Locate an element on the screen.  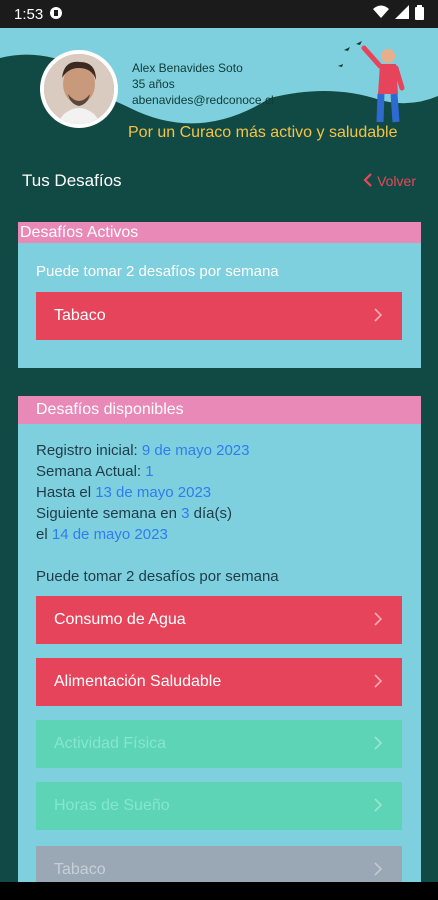
challenge-label: Consumo de Agua is located at coordinates (120, 619).